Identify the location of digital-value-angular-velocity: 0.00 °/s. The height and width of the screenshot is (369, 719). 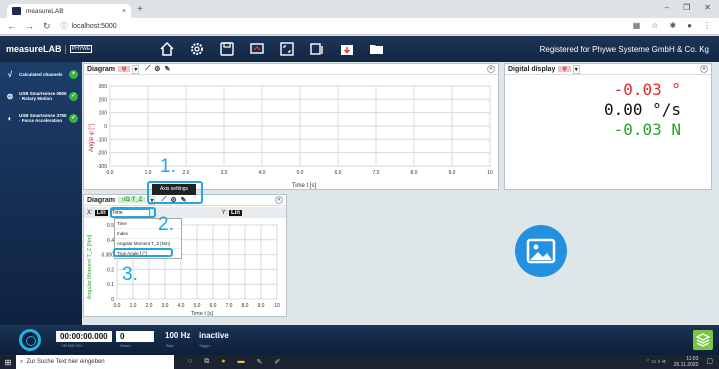
(642, 109).